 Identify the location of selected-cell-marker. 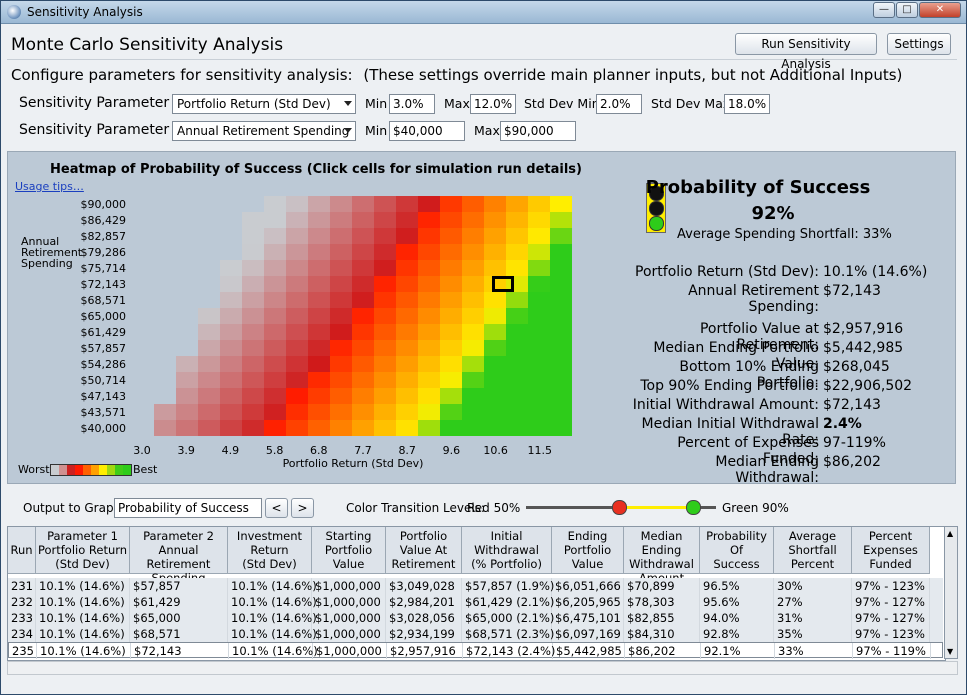
(503, 284).